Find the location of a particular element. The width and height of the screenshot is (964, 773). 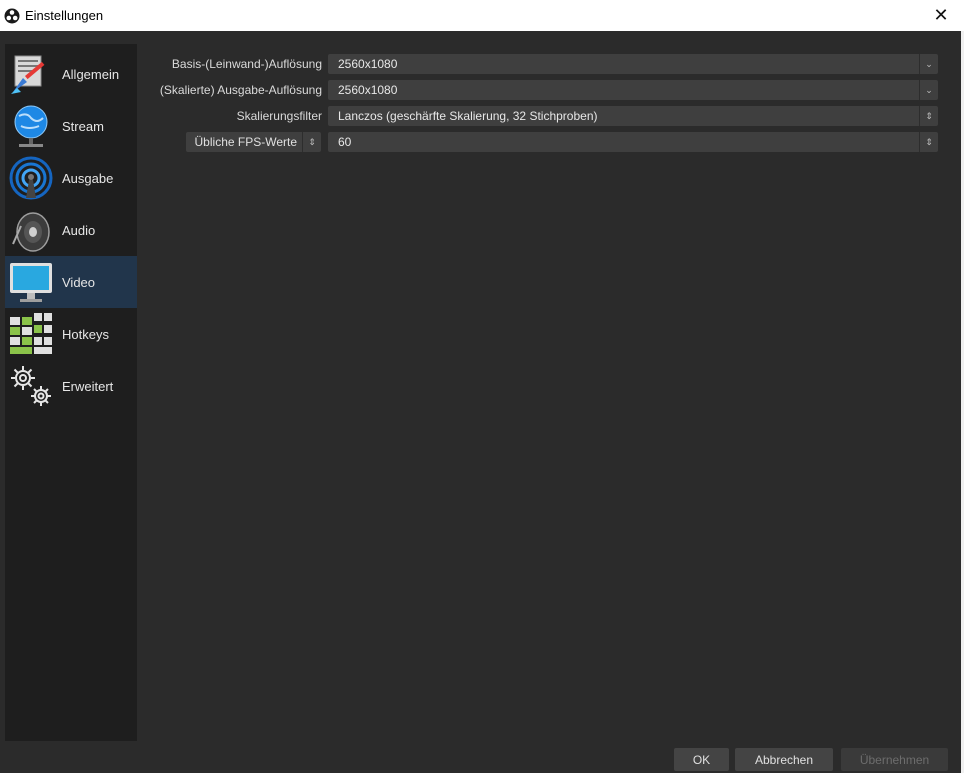

base-resolution-label: Basis-(Leinwand-)Auflösung is located at coordinates (246, 64).